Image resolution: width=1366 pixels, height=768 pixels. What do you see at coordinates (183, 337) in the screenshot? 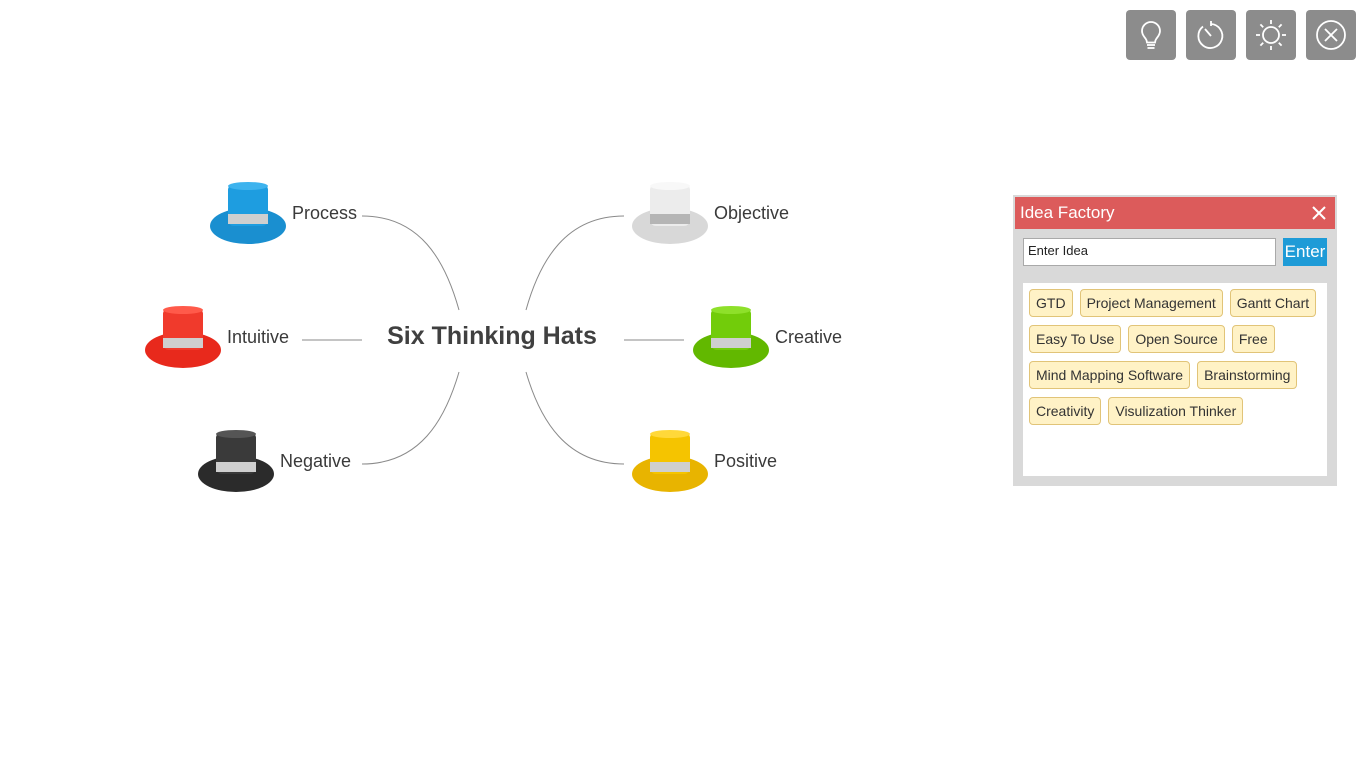
I see `red-hat-icon` at bounding box center [183, 337].